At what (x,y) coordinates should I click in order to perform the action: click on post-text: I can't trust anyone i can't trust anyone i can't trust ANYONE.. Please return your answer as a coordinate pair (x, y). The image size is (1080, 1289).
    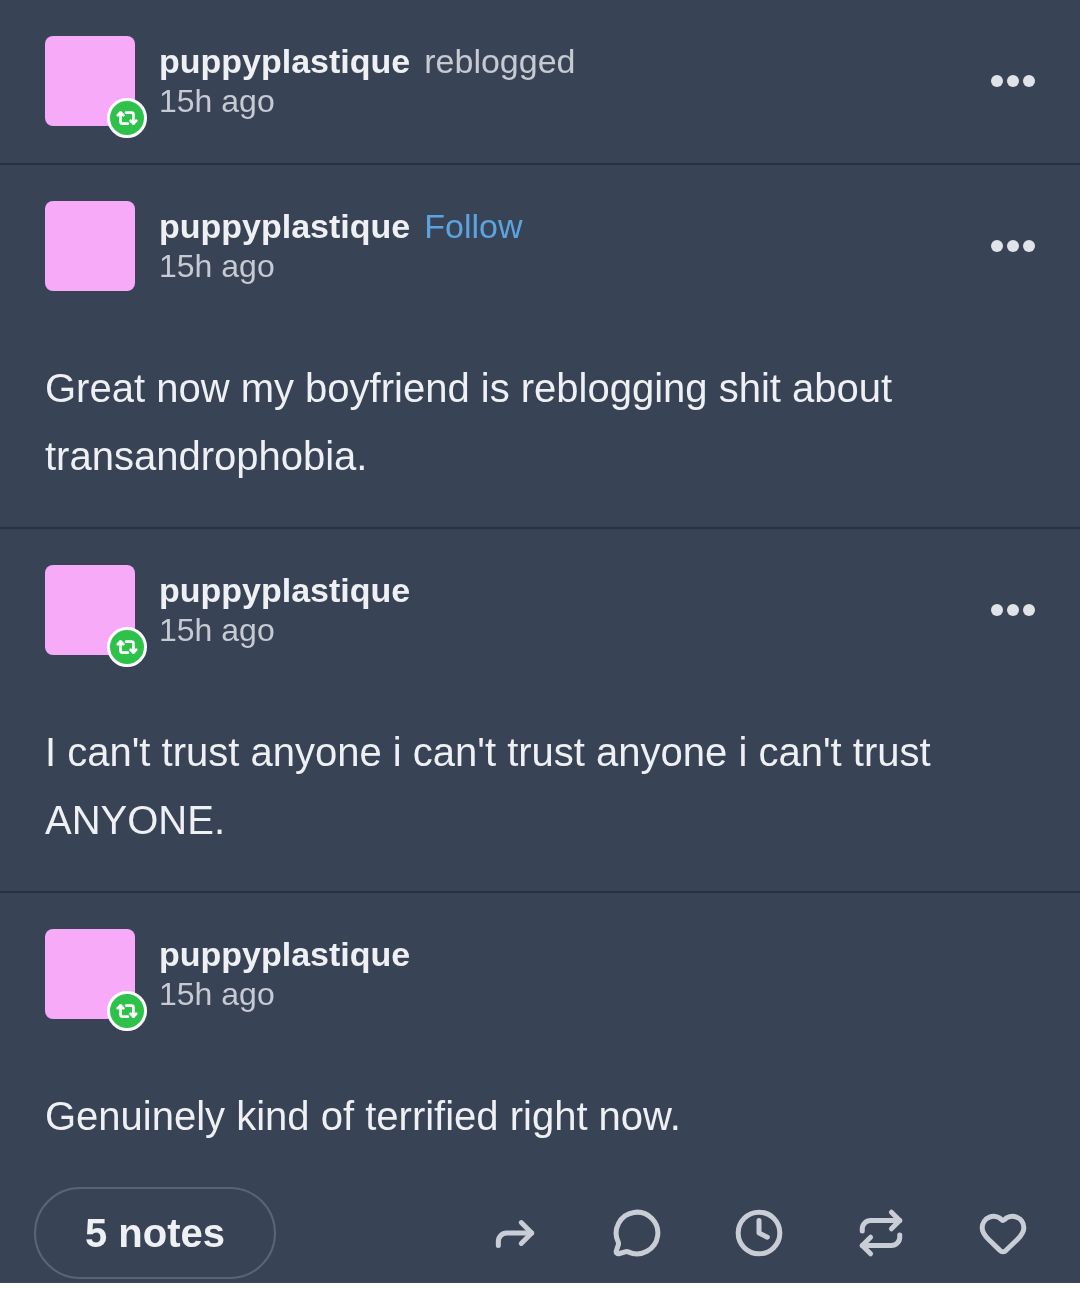
    Looking at the image, I should click on (488, 786).